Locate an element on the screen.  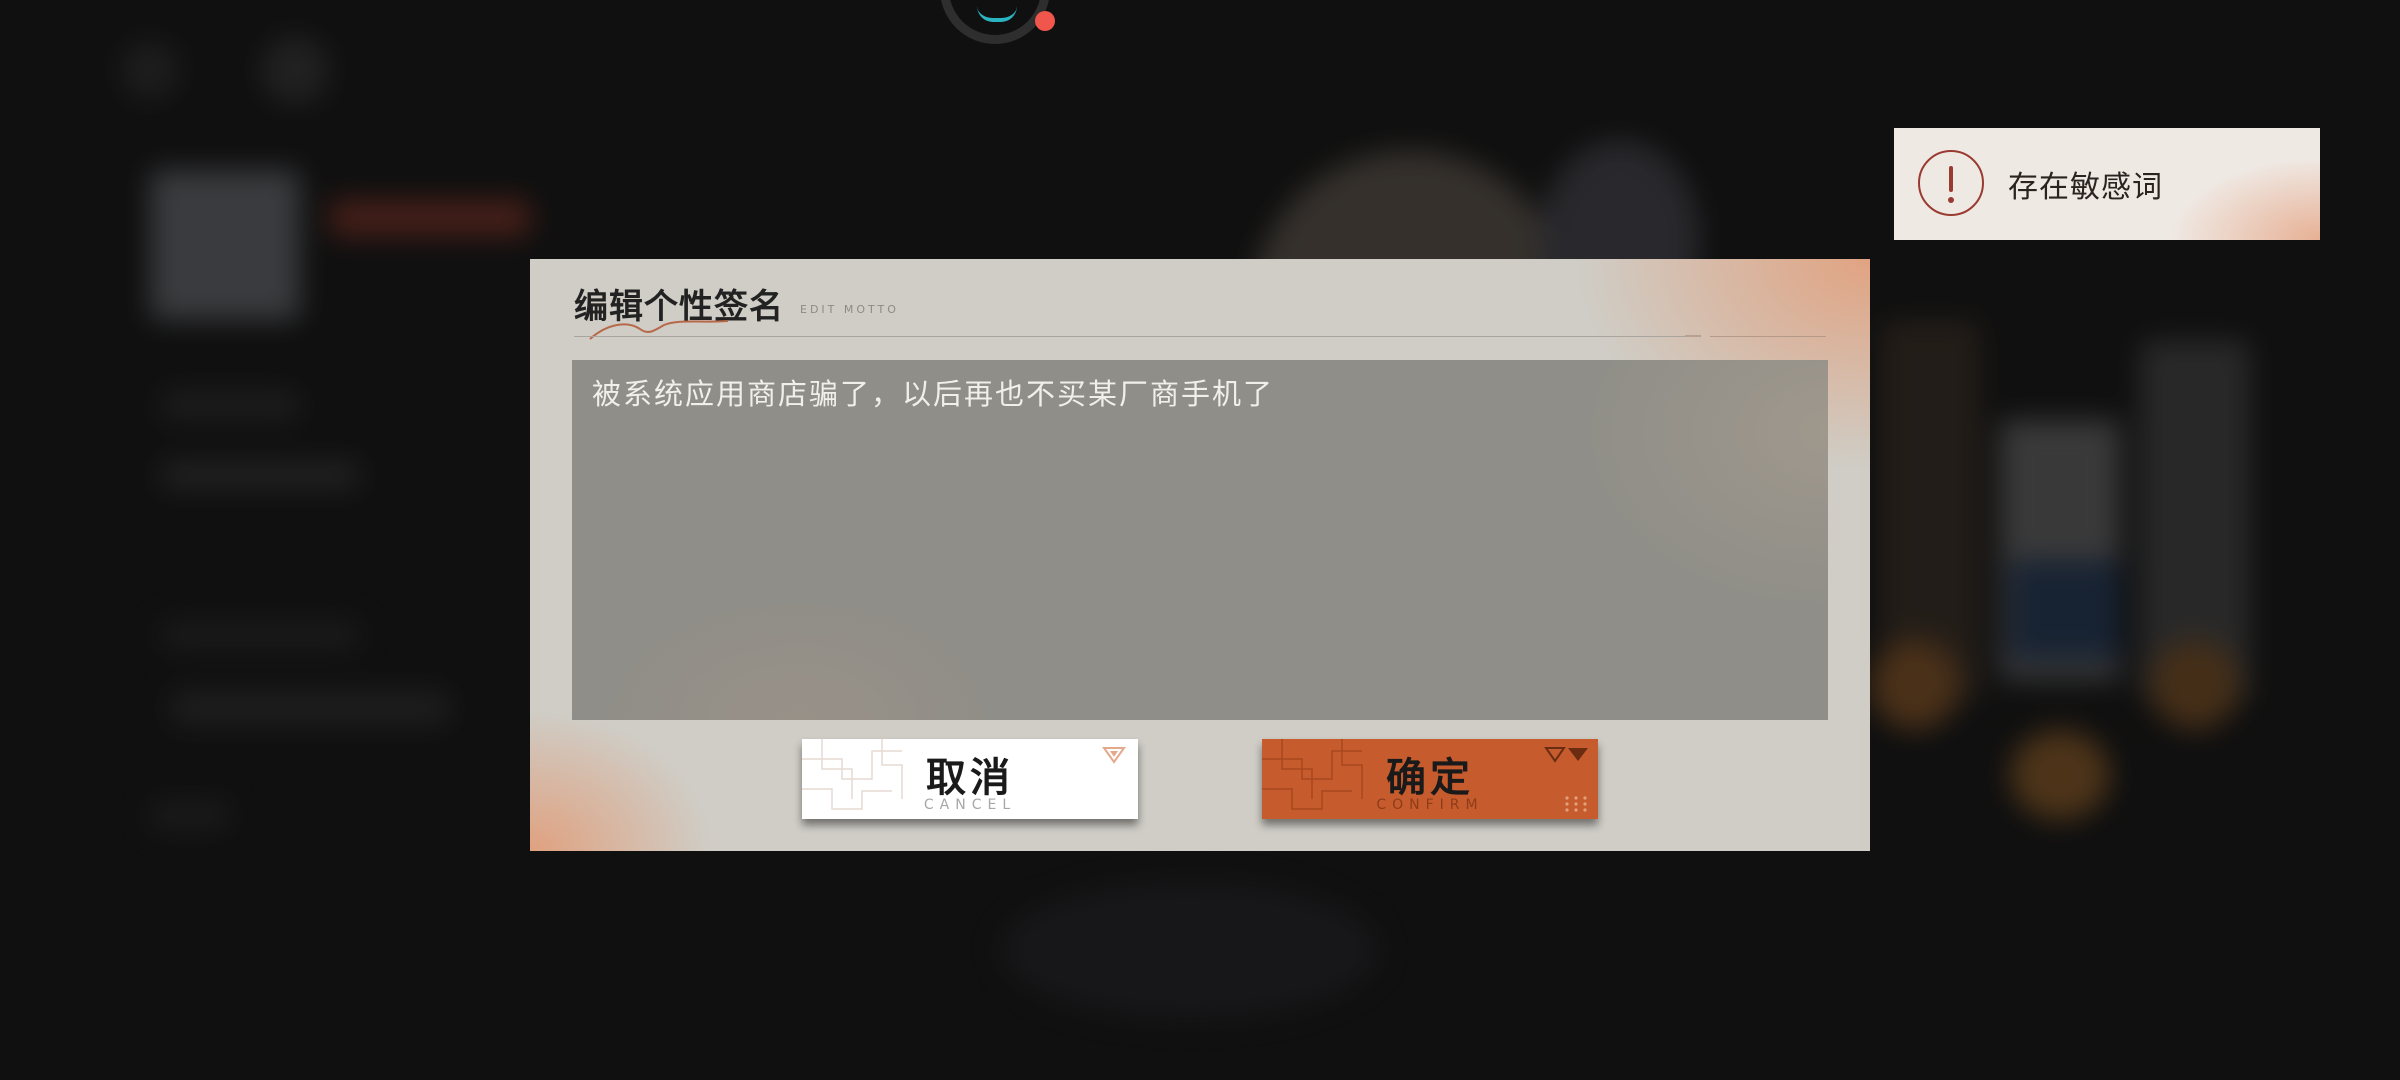
motto-input-value: 被系统应用商店骗了，以后再也不买某厂商手机了 is located at coordinates (933, 394).